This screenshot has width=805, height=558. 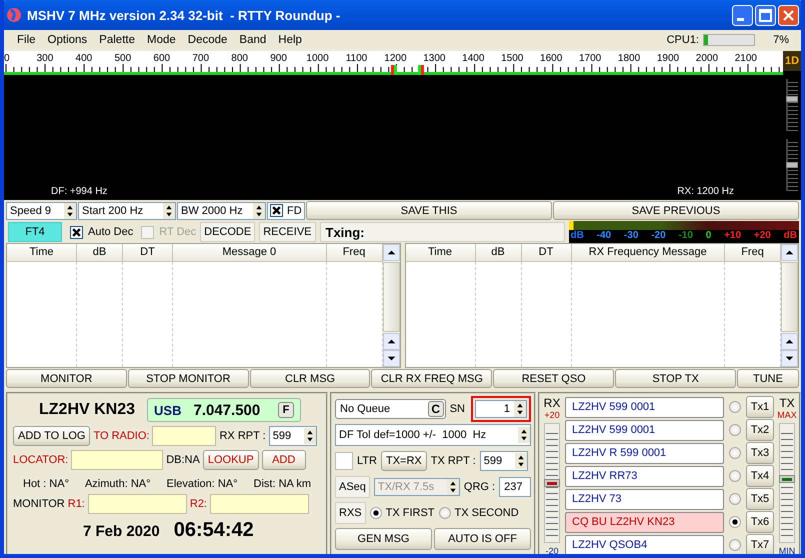 What do you see at coordinates (230, 460) in the screenshot?
I see `lookup-button: LOOKUP` at bounding box center [230, 460].